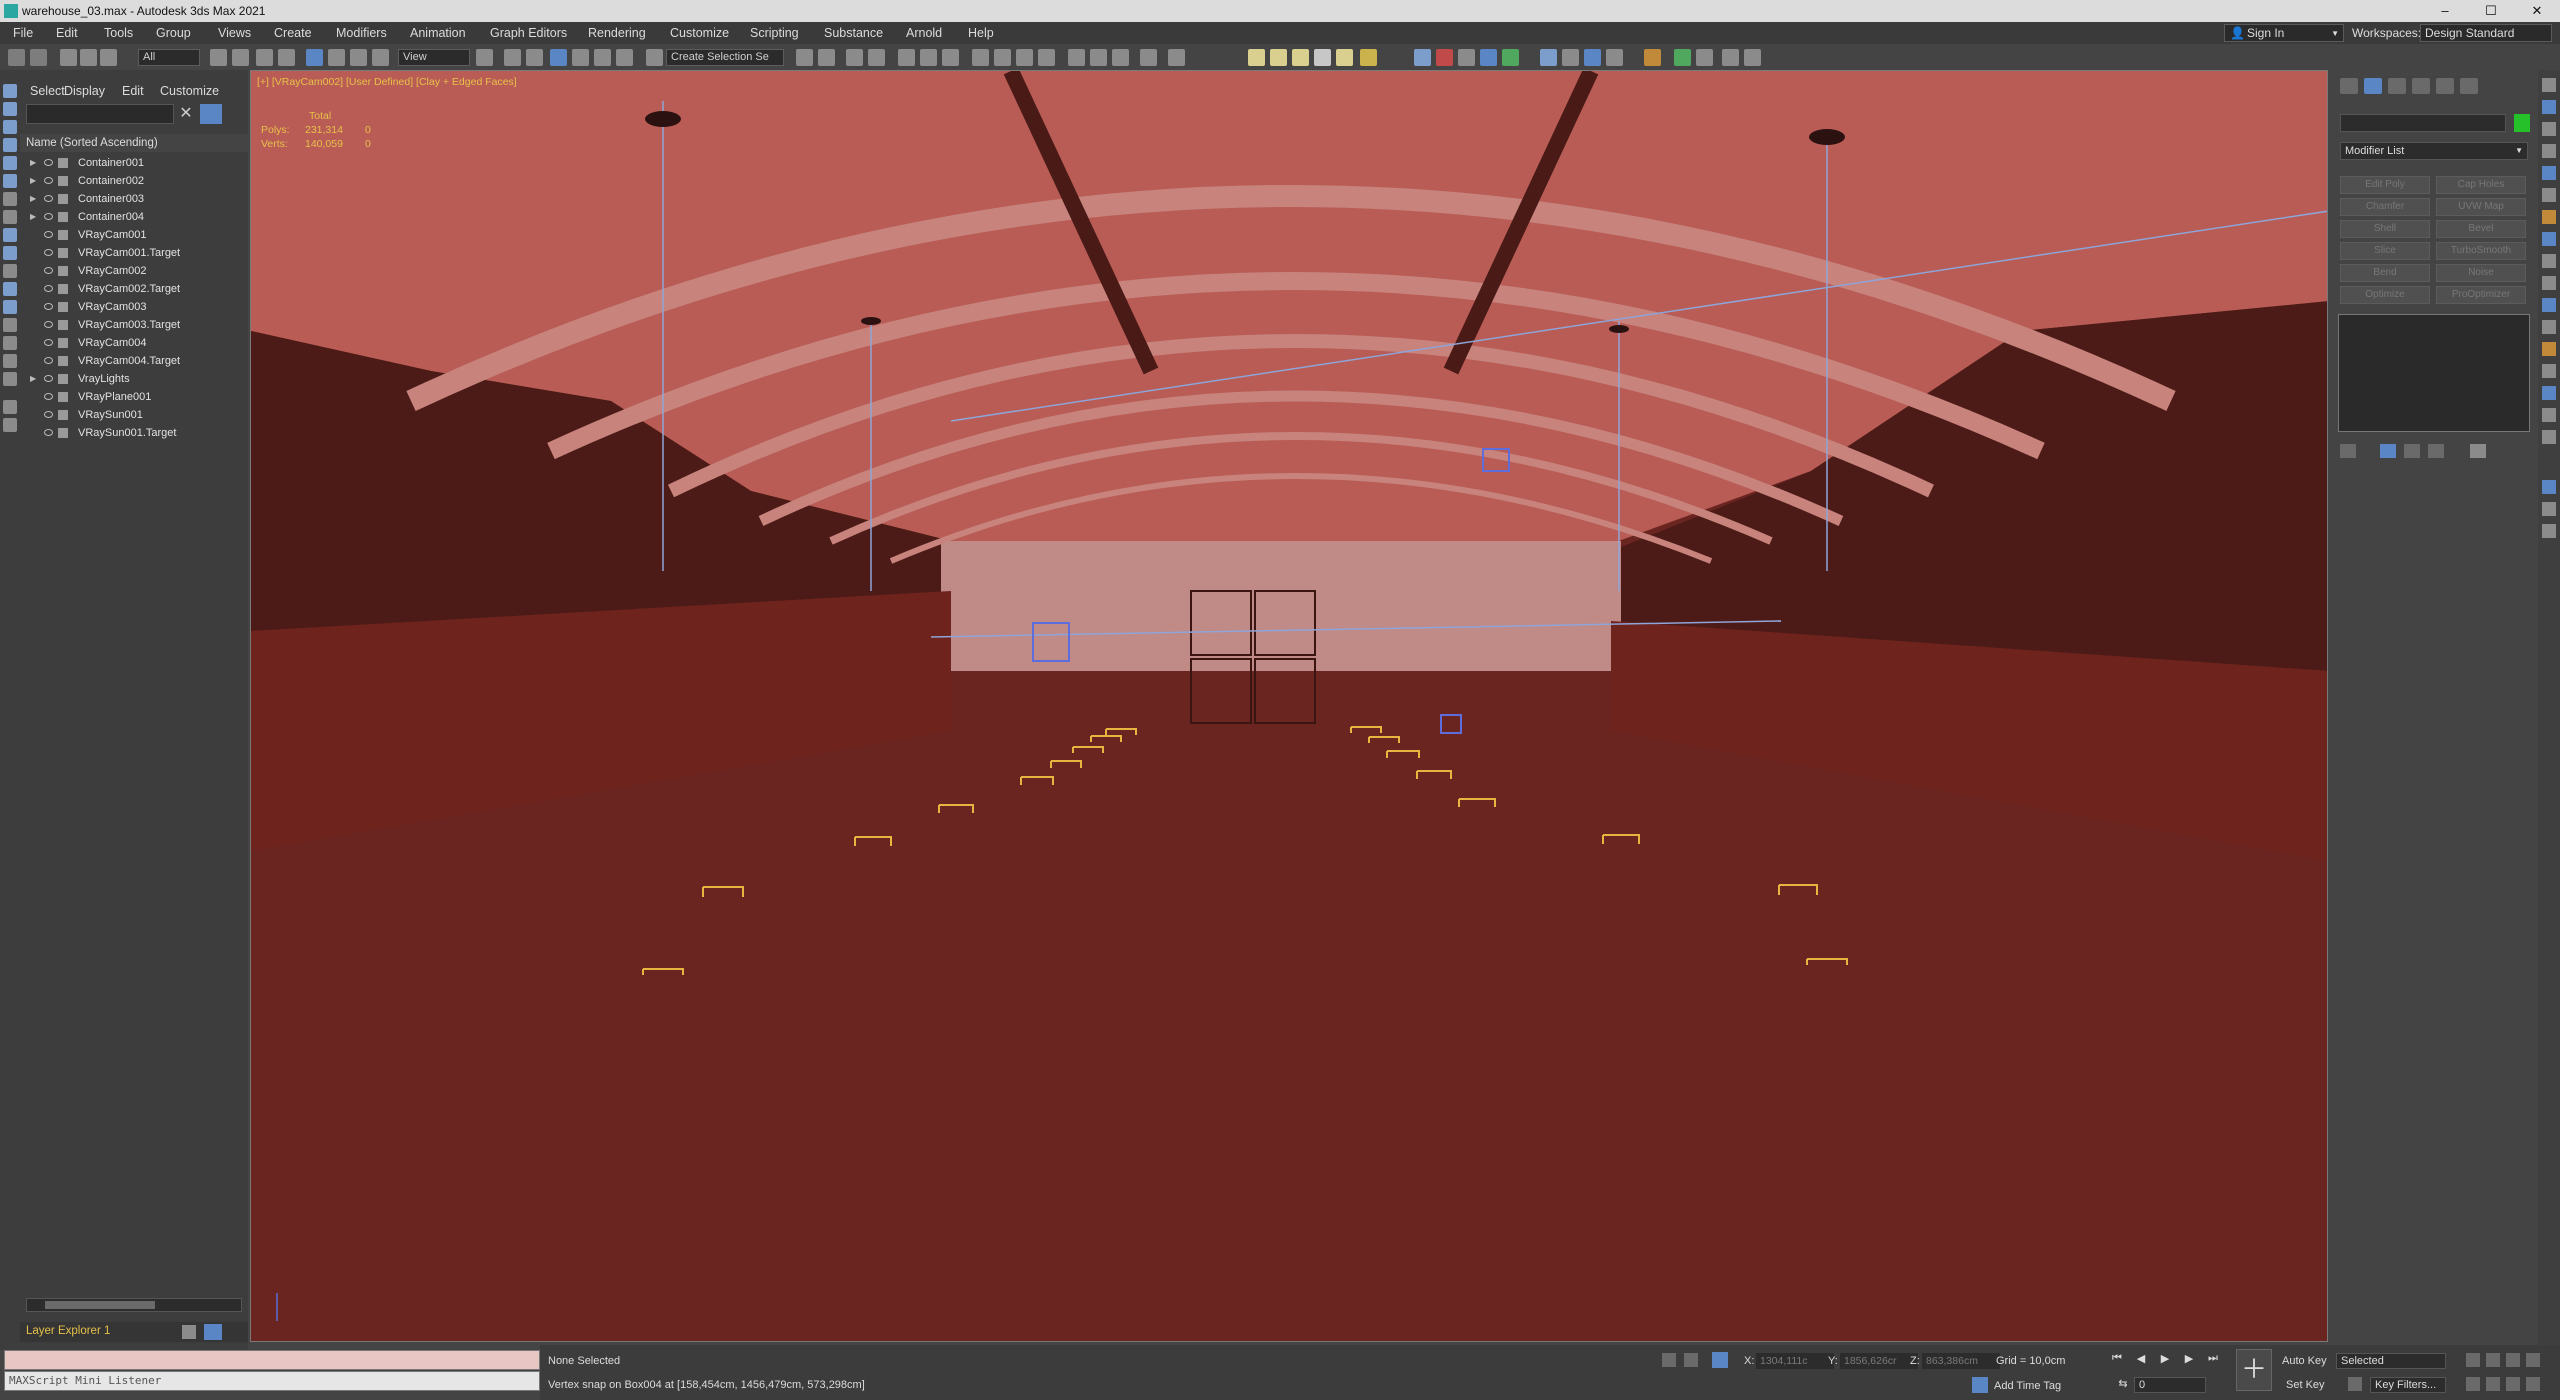 The width and height of the screenshot is (2560, 1400). I want to click on toggle-ribbon-icon, so click(906, 57).